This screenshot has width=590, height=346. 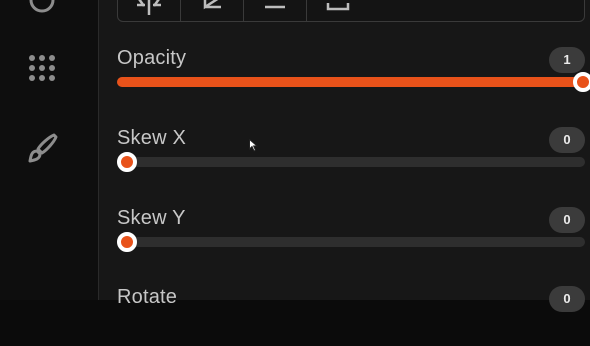 What do you see at coordinates (351, 242) in the screenshot?
I see `skew-y-slider-track` at bounding box center [351, 242].